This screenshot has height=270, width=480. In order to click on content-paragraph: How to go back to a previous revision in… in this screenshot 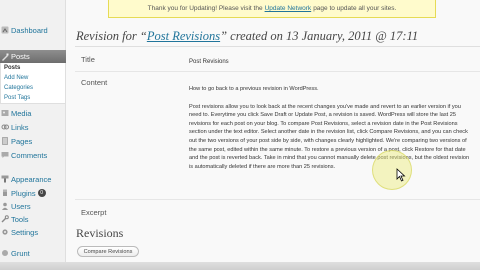, I will do `click(254, 89)`.